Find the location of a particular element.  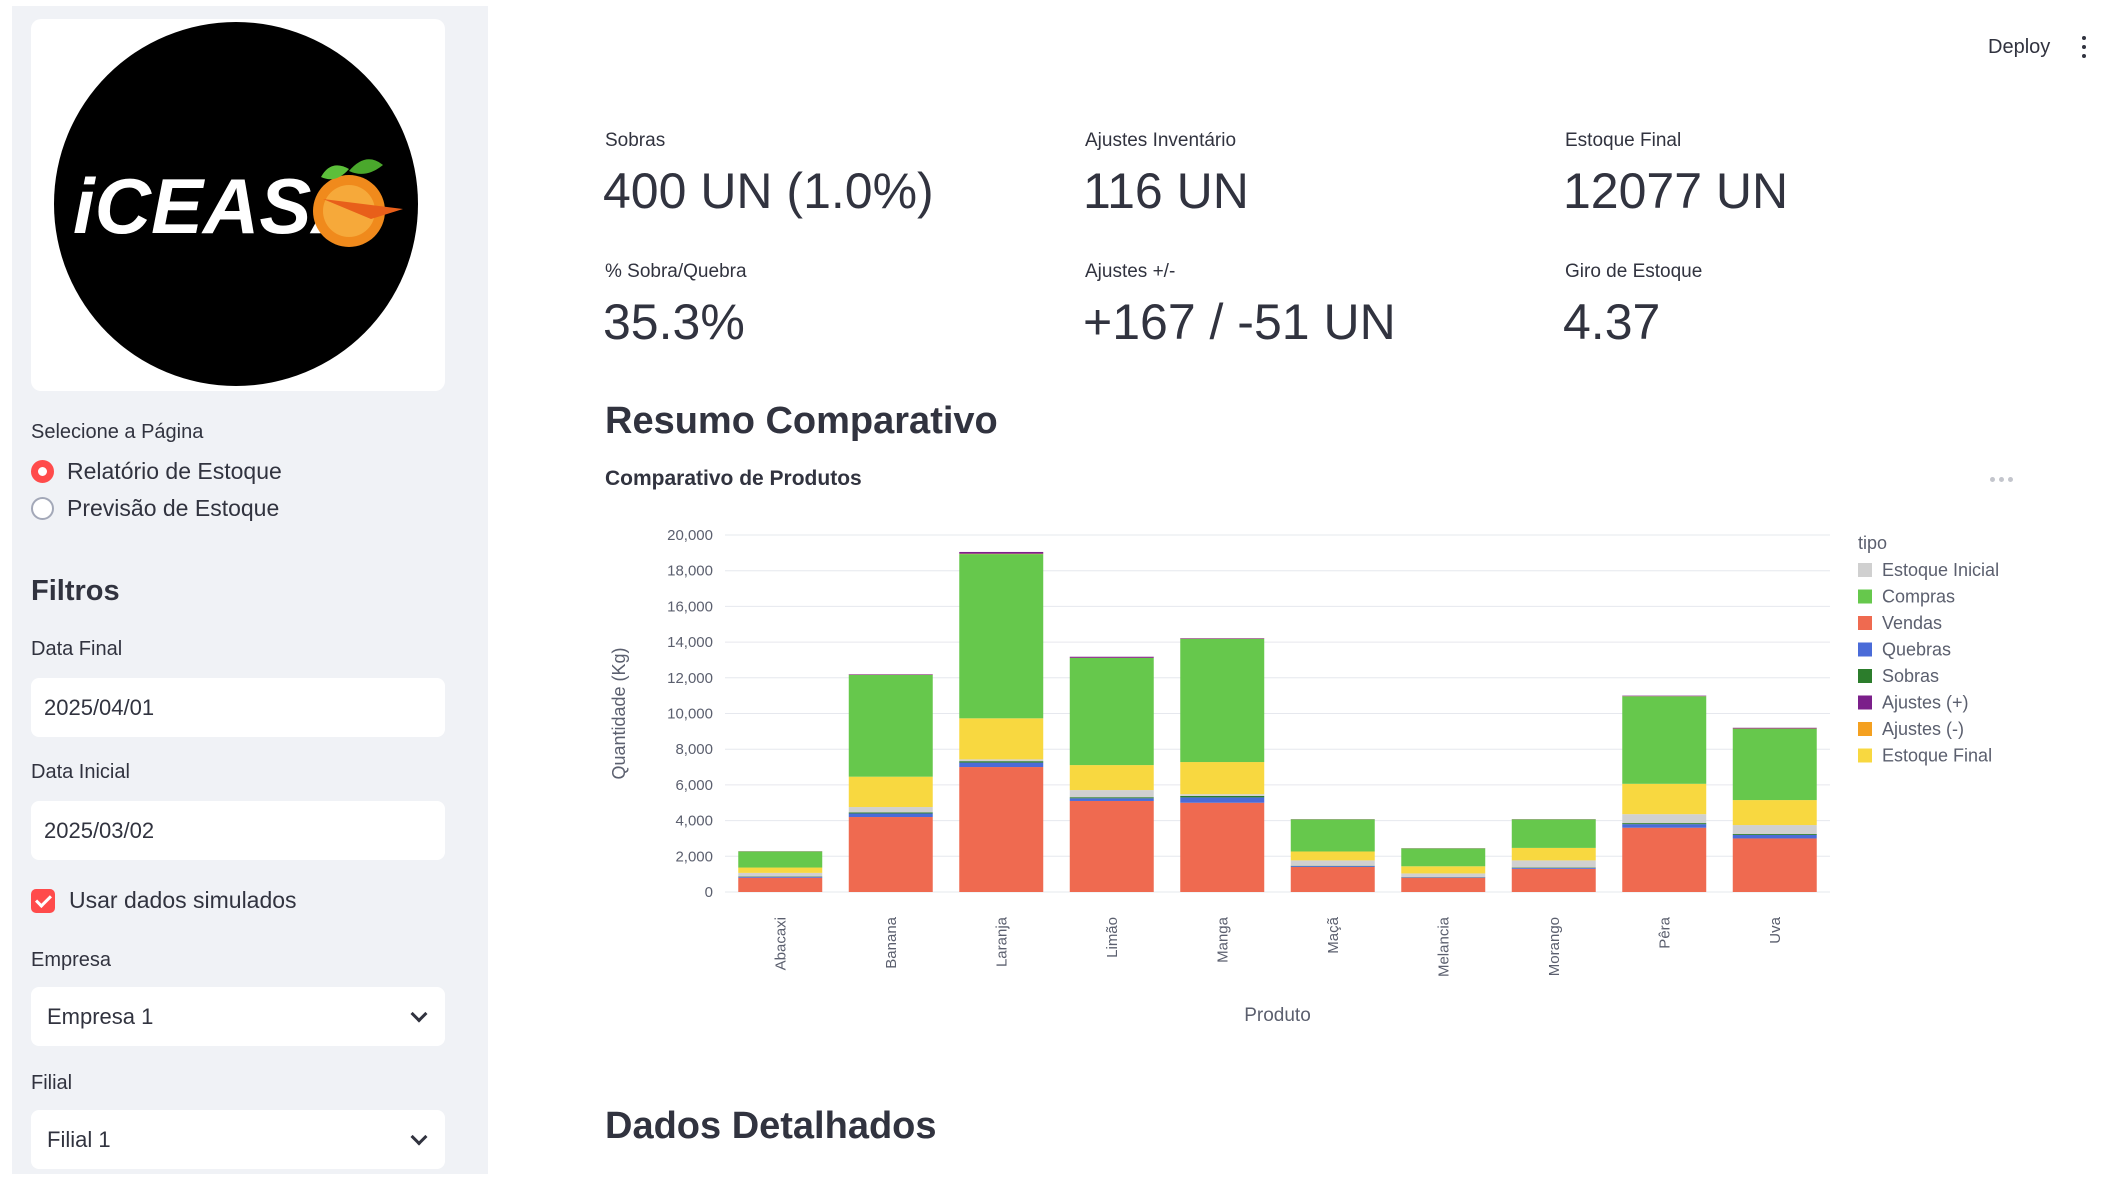

radio-previsao-estoque: Previsão de Estoque is located at coordinates (155, 508).